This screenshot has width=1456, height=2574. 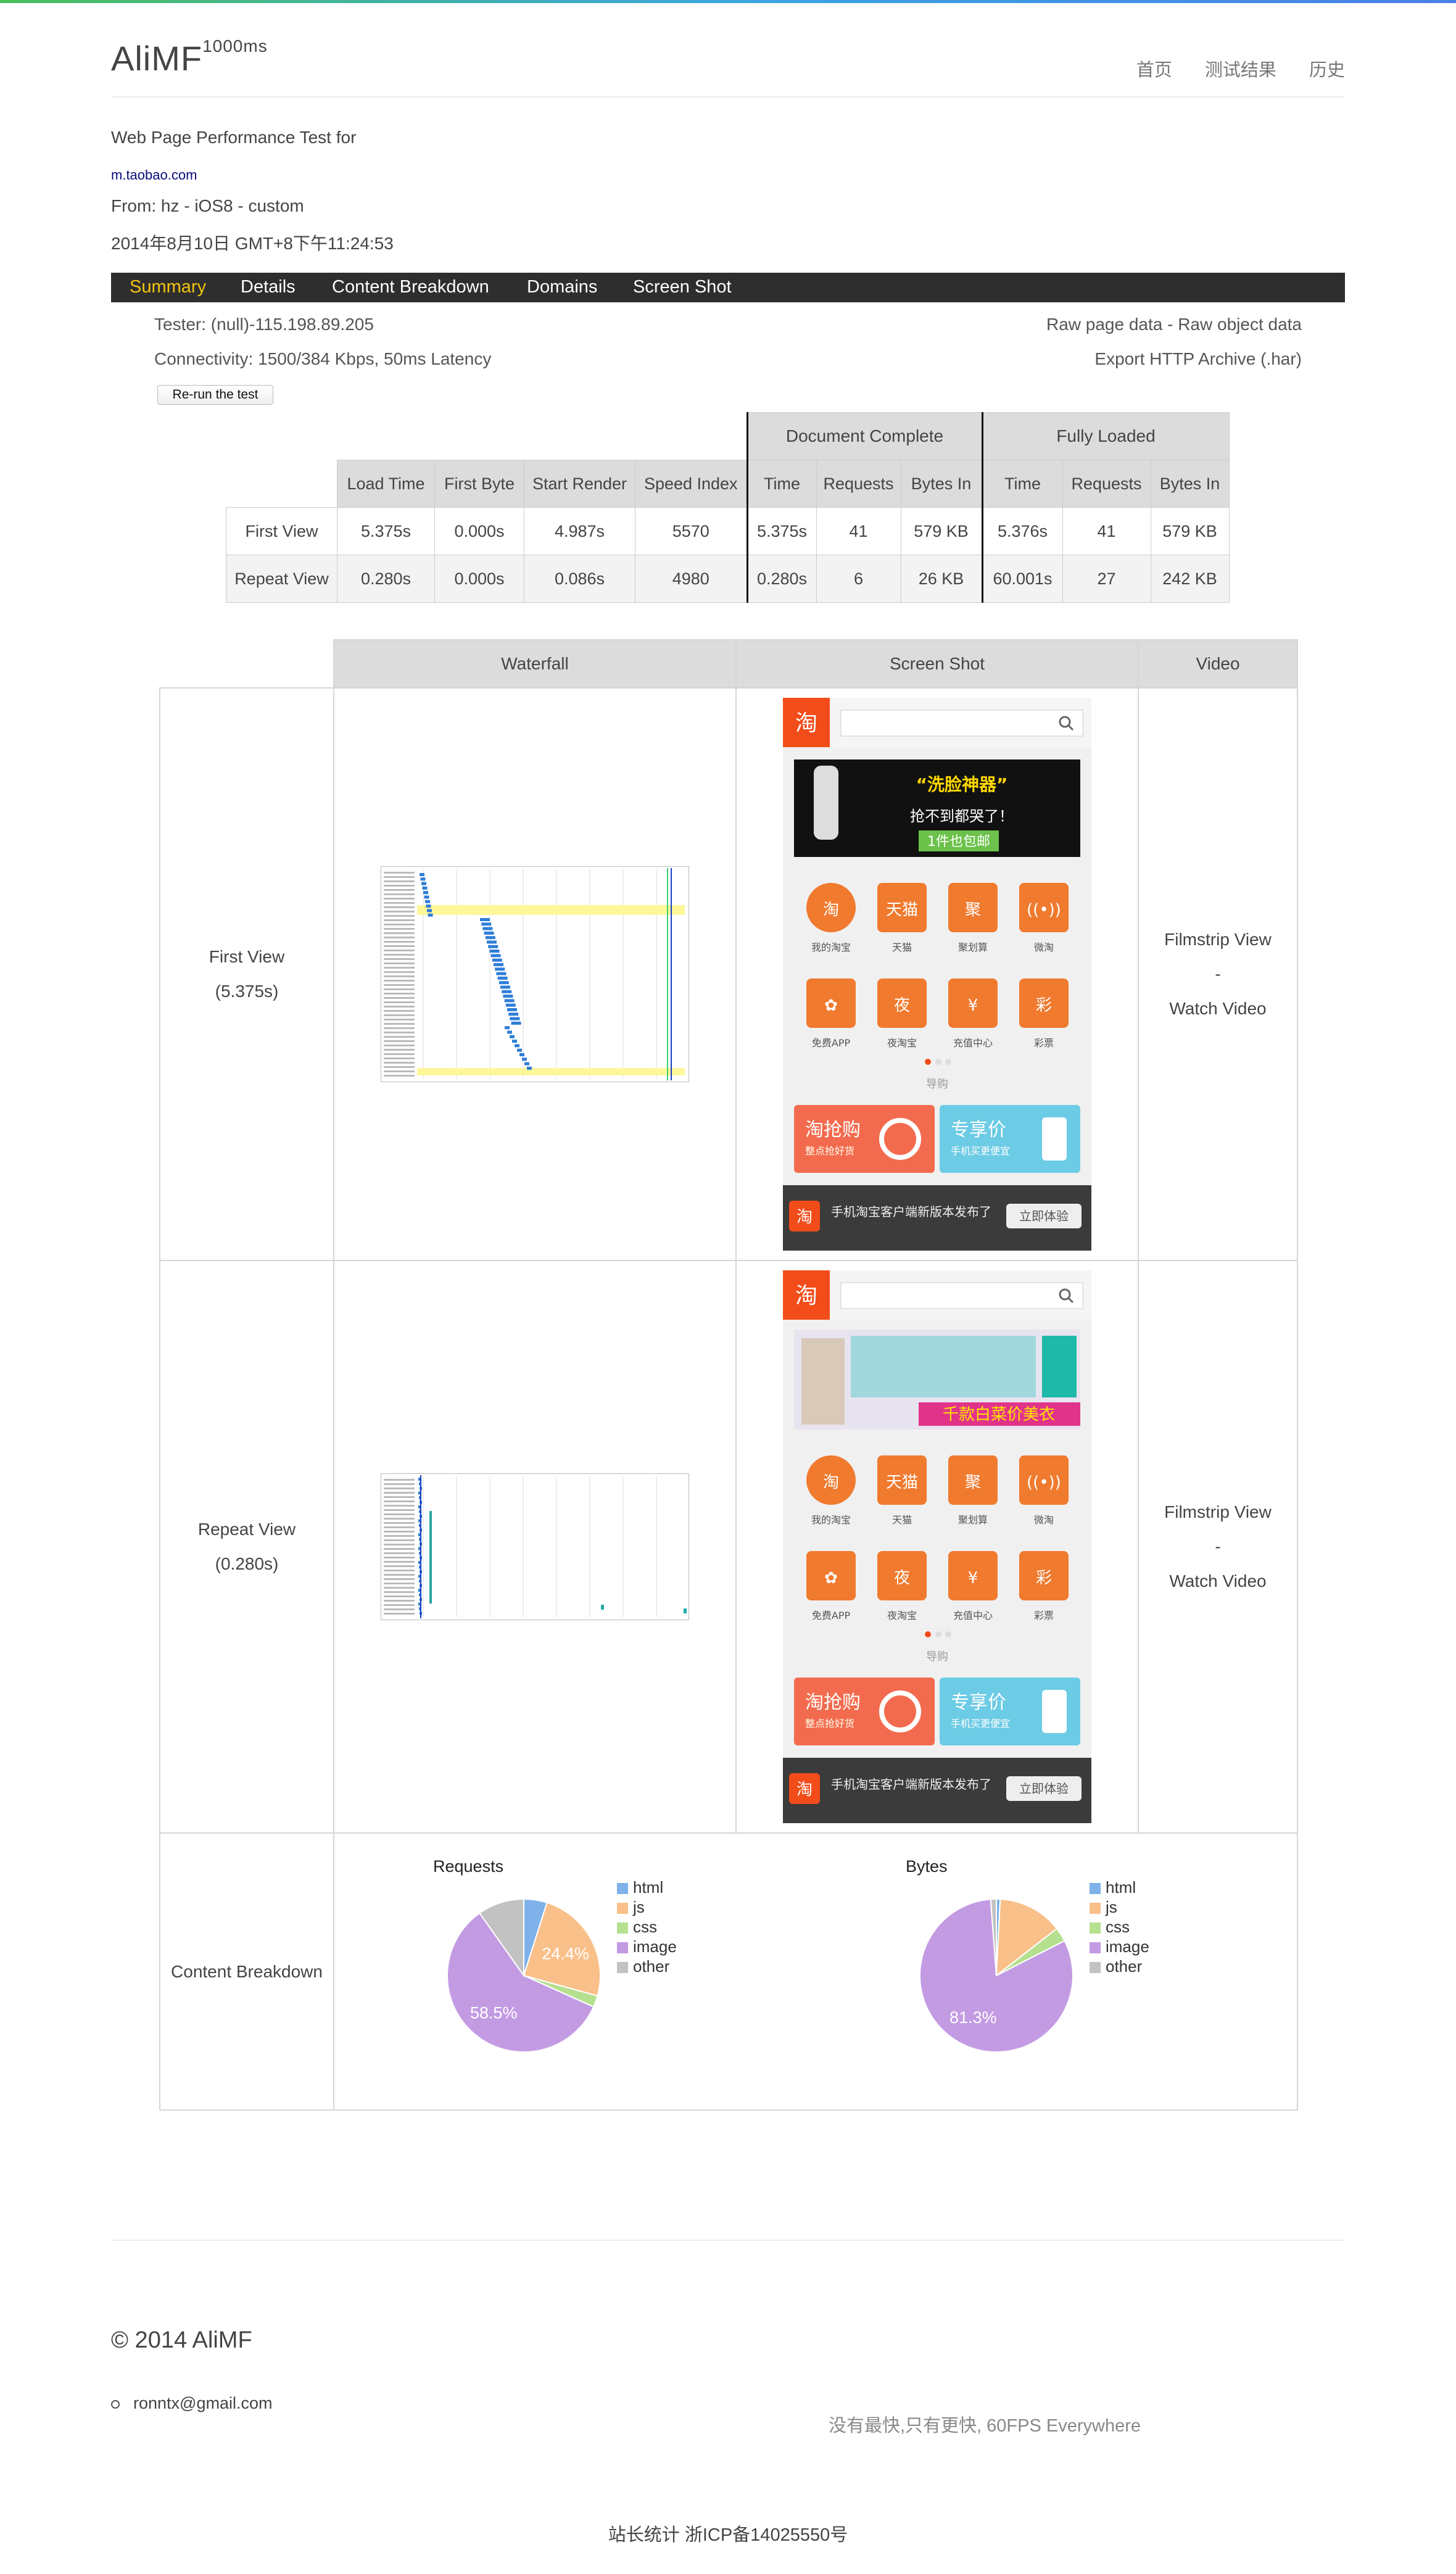 I want to click on svg-text: 抢不到都哭了！, so click(x=962, y=816).